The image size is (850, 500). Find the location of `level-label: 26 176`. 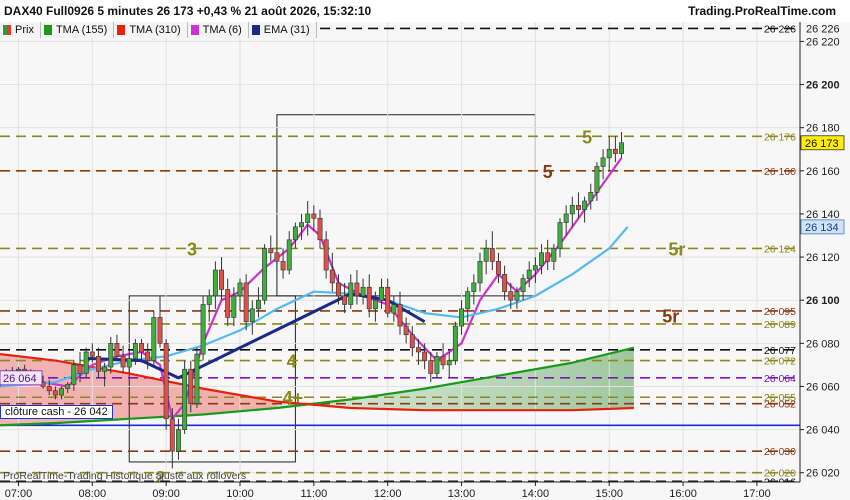

level-label: 26 176 is located at coordinates (780, 137).